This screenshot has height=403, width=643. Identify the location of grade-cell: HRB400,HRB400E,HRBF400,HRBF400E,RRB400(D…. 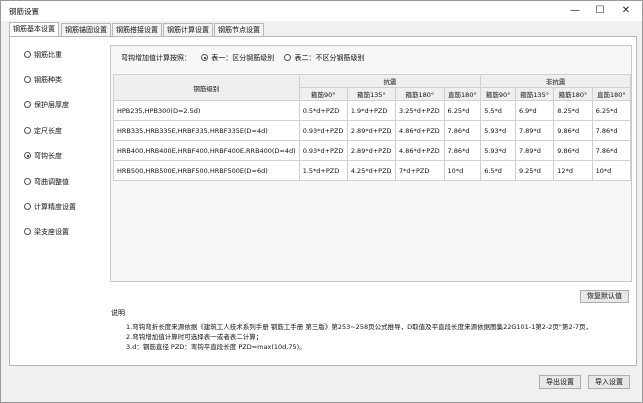
(206, 150).